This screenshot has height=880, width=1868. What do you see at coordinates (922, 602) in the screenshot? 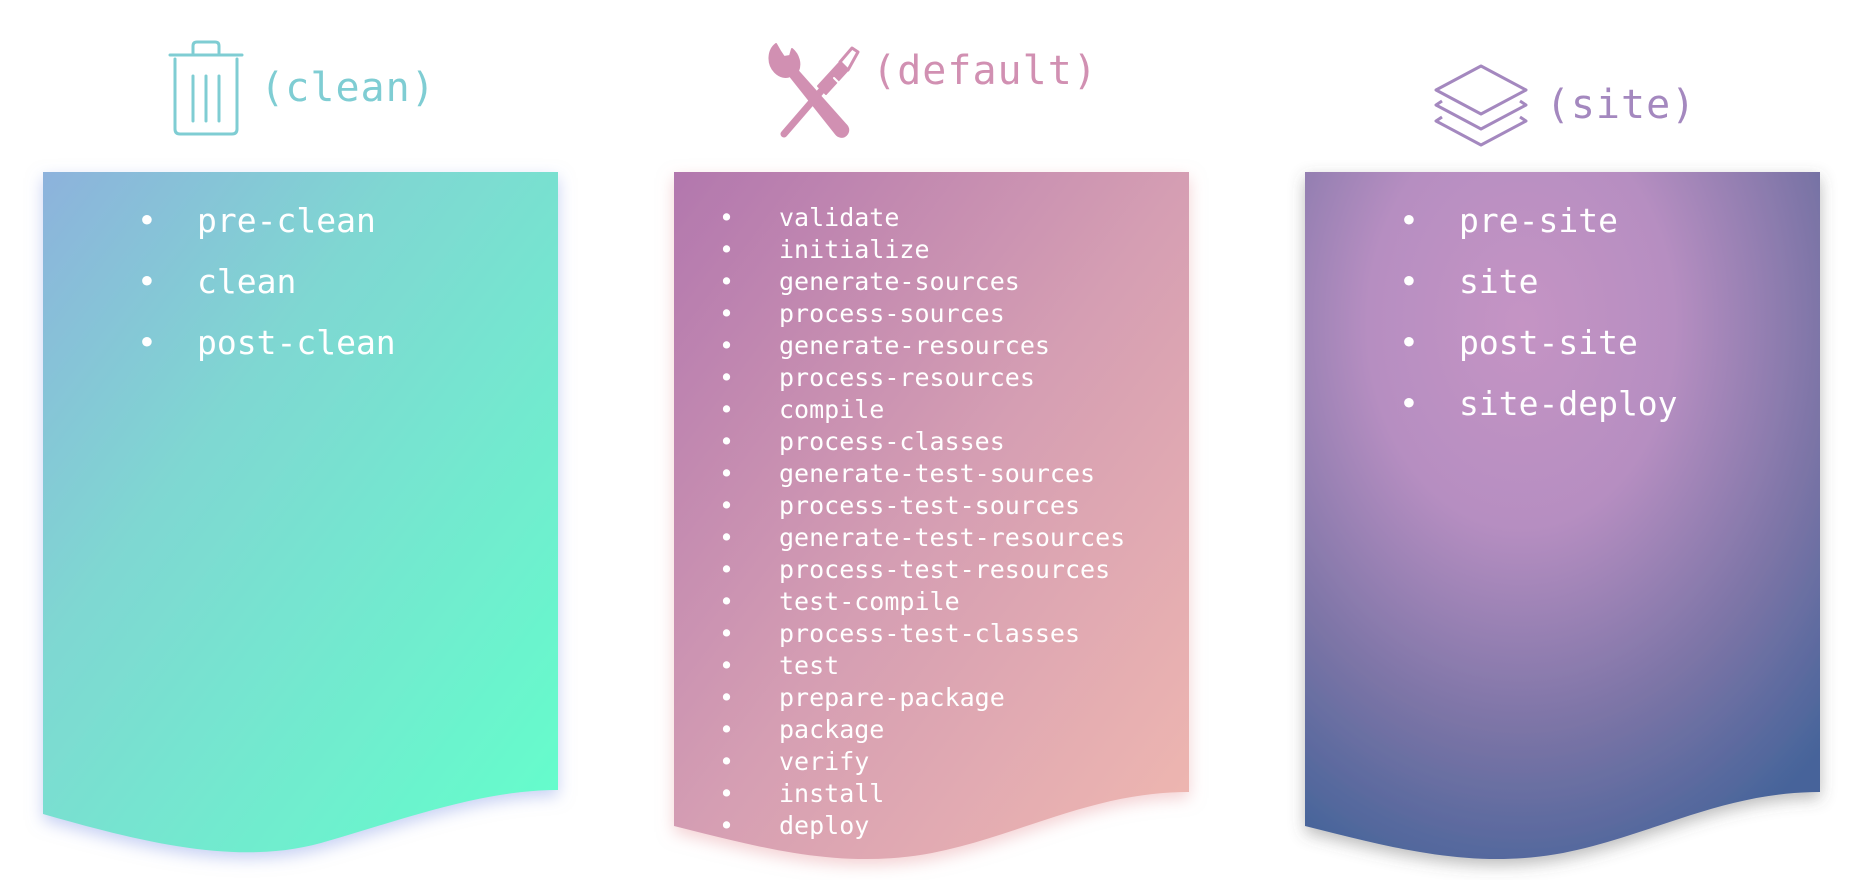
I see `phase-item: test-compile` at bounding box center [922, 602].